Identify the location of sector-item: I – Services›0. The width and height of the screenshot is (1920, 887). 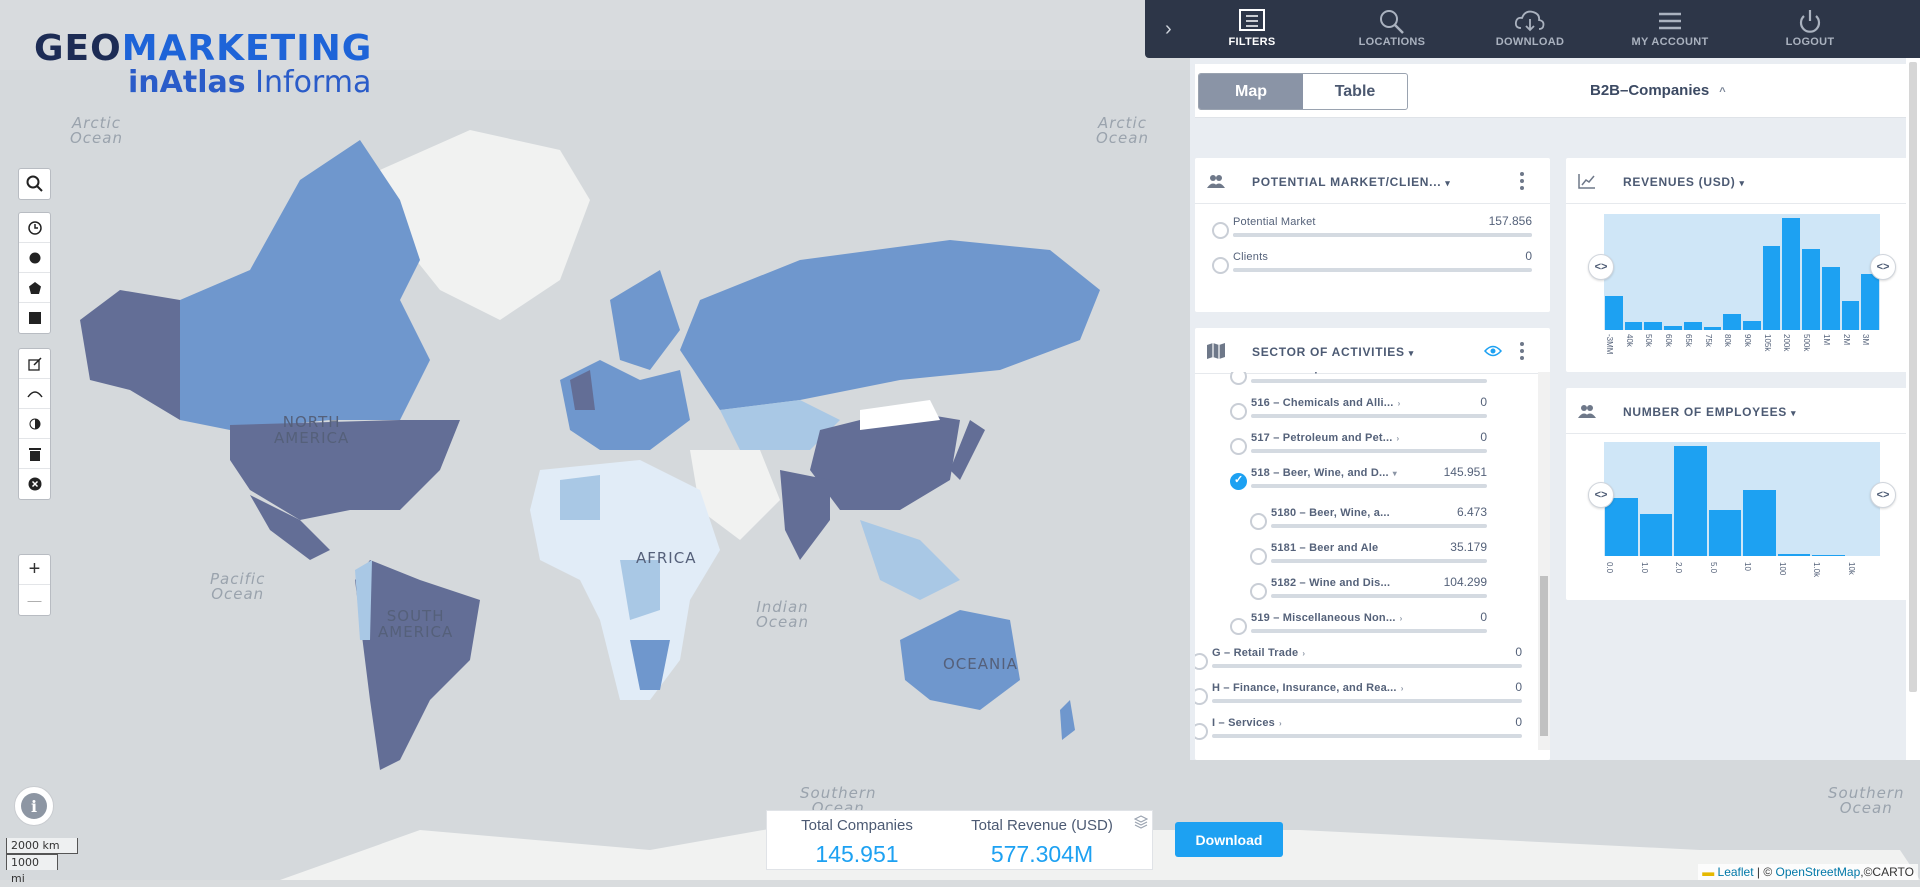
(1358, 732).